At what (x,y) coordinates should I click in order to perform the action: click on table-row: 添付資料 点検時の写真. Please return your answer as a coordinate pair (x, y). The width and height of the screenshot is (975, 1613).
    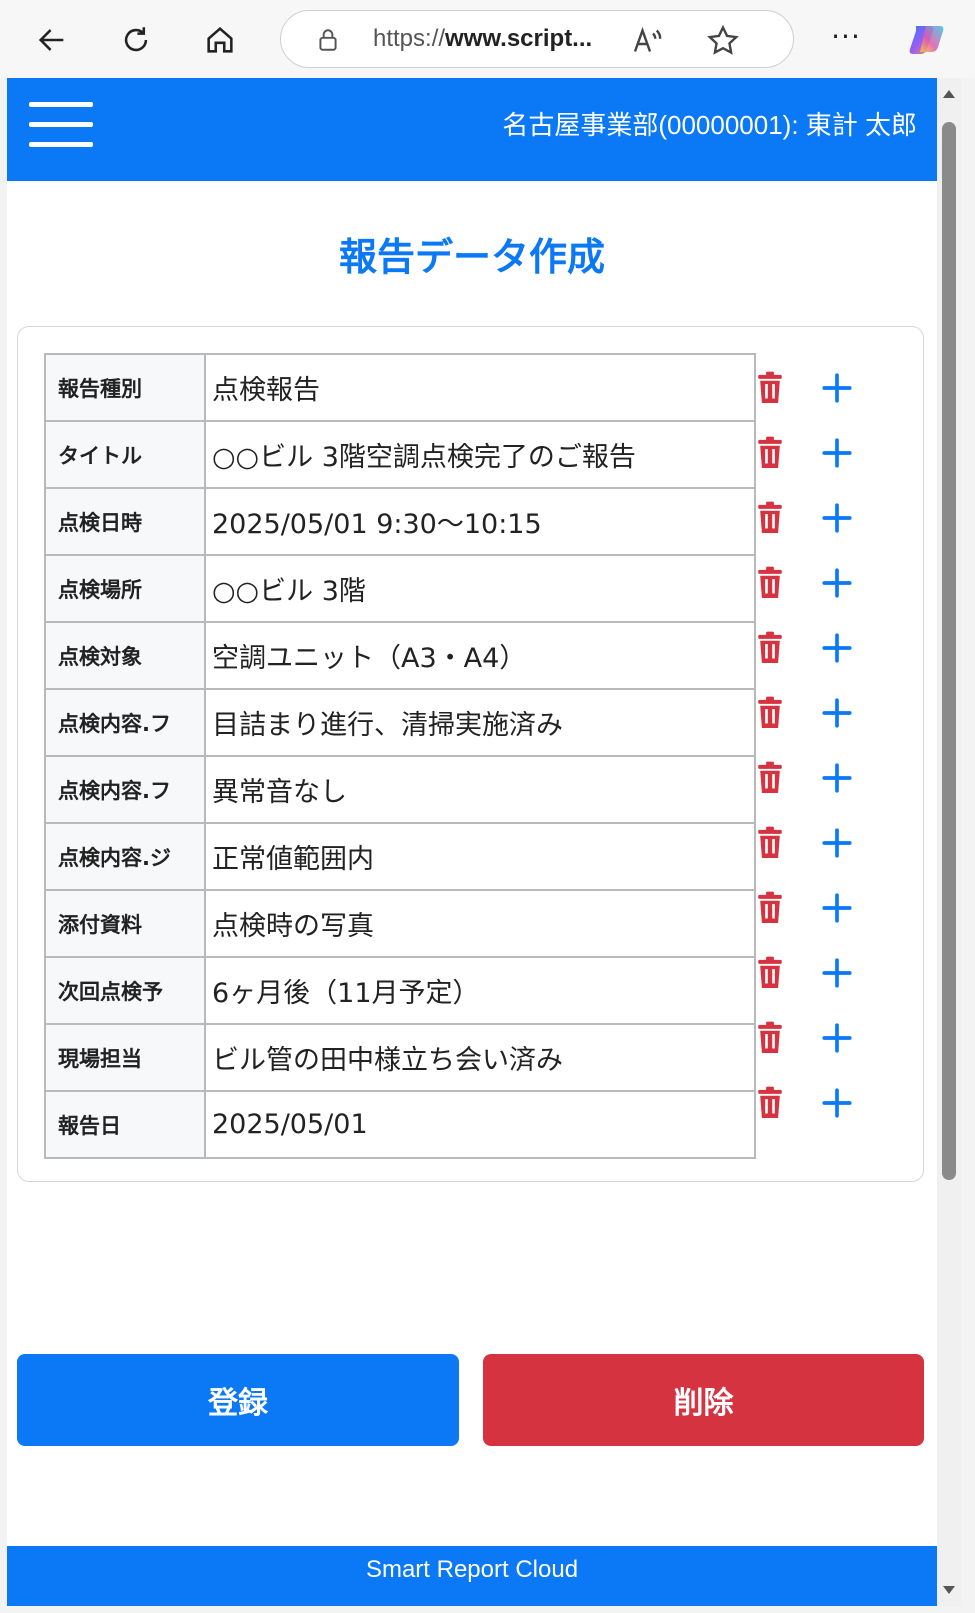
    Looking at the image, I should click on (400, 923).